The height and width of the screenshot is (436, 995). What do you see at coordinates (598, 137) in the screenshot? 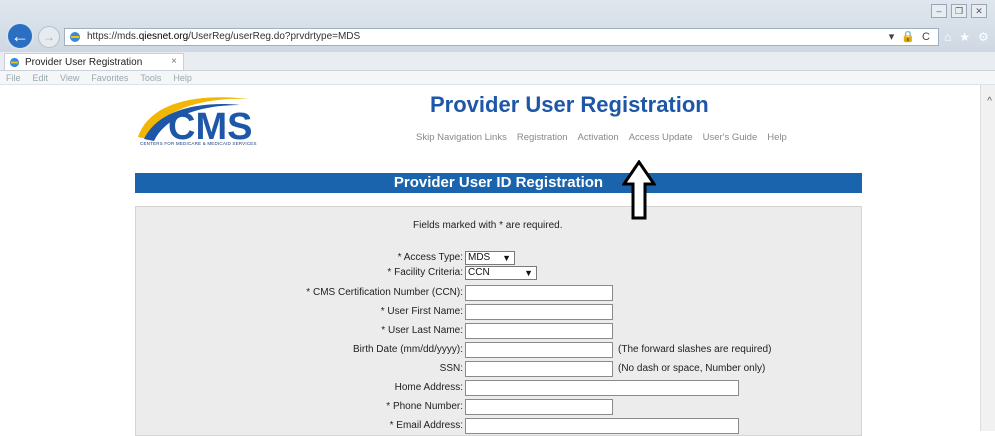
I see `nav-activation: Activation` at bounding box center [598, 137].